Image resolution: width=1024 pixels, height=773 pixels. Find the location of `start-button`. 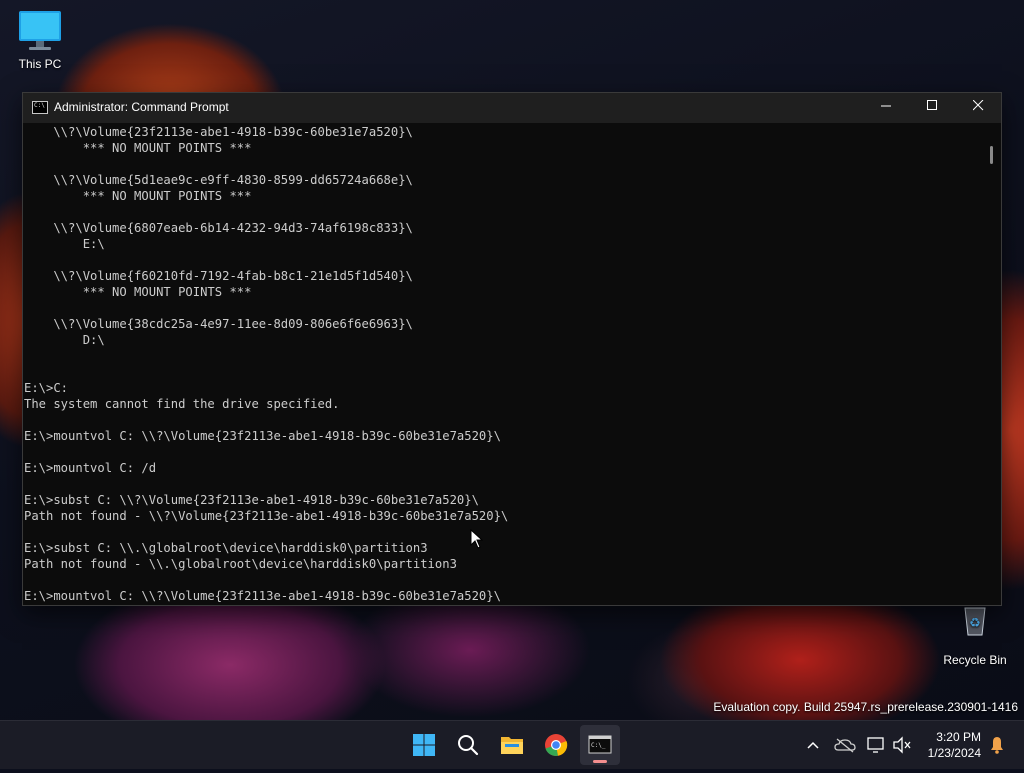

start-button is located at coordinates (424, 745).